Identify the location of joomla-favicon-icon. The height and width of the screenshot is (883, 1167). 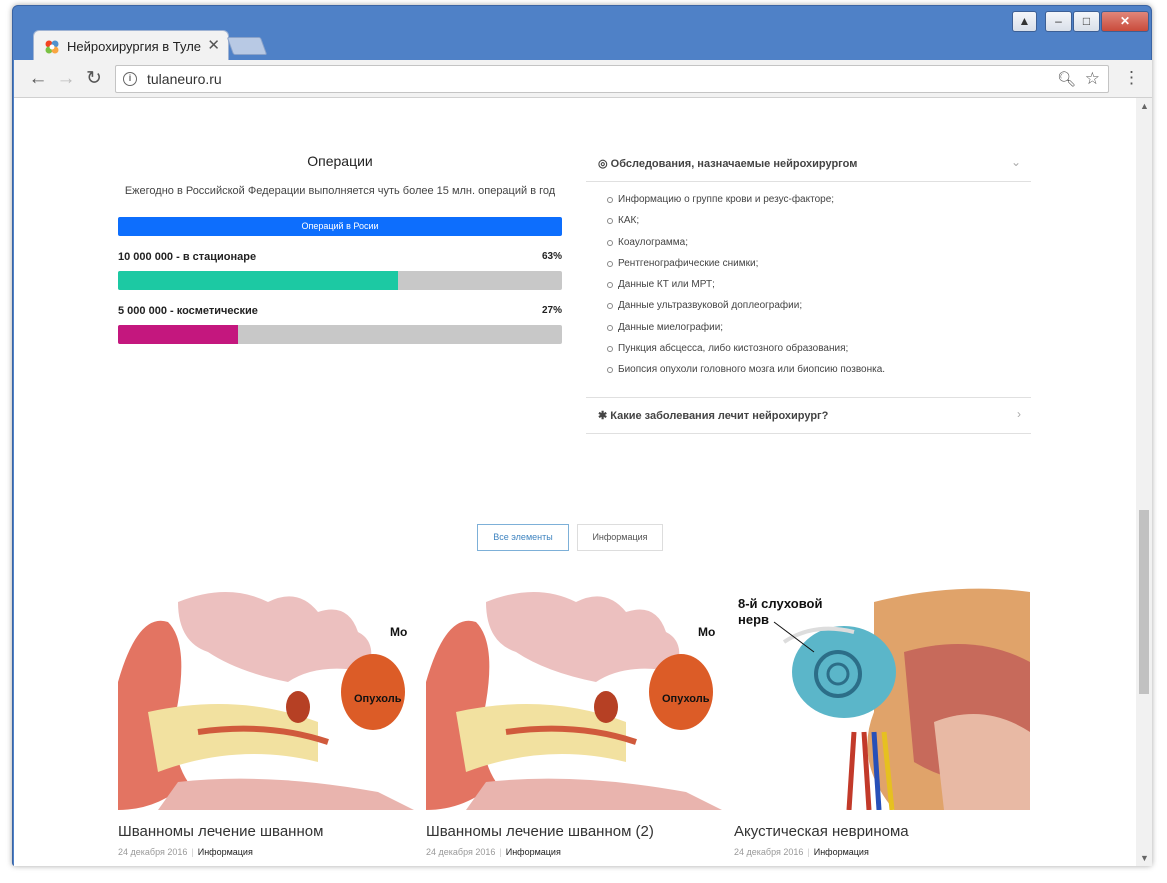
(52, 47).